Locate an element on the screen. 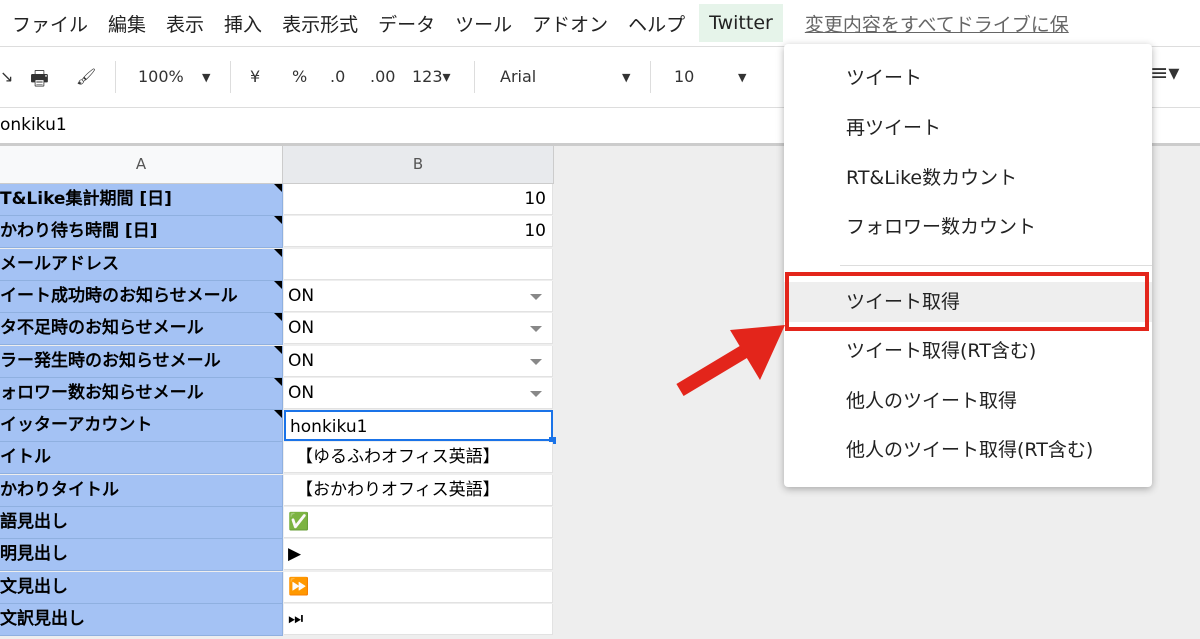  cell-value: ⏭ is located at coordinates (296, 618).